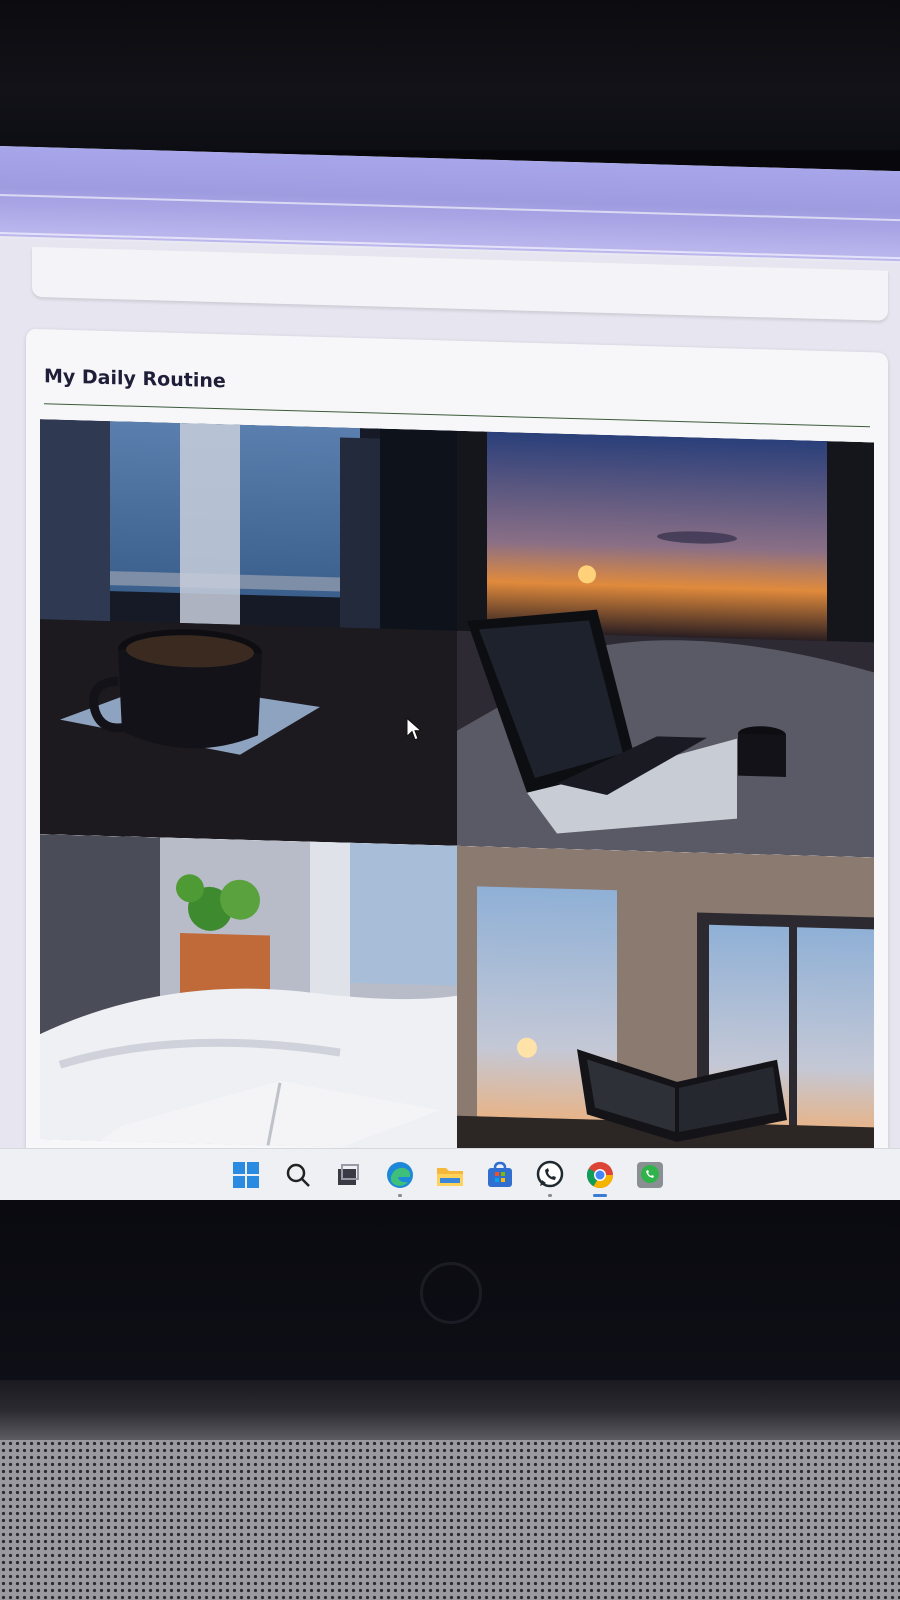 Image resolution: width=900 pixels, height=1600 pixels. Describe the element at coordinates (135, 379) in the screenshot. I see `card-title: My Daily Routine` at that location.